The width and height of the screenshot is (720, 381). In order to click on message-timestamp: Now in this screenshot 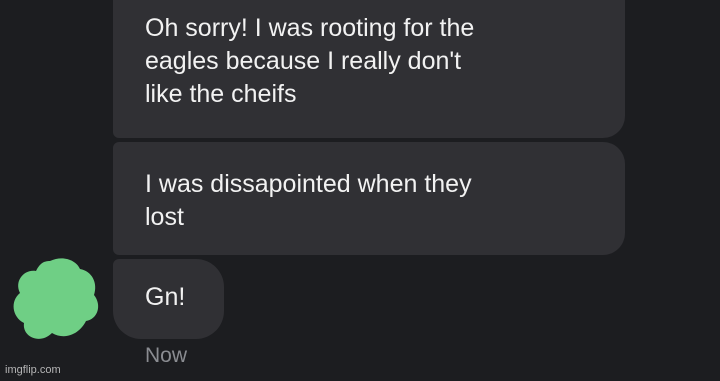, I will do `click(166, 355)`.